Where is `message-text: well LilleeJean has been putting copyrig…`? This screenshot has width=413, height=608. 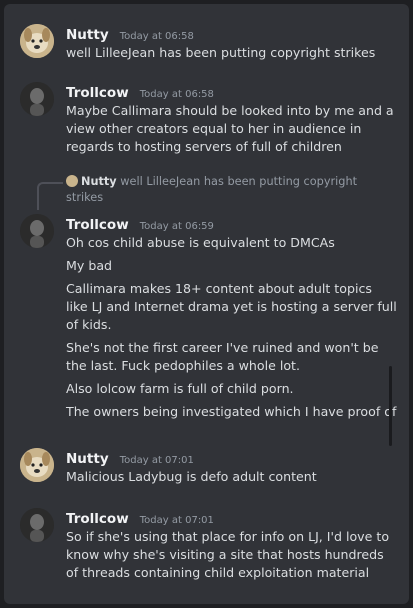 message-text: well LilleeJean has been putting copyrig… is located at coordinates (221, 52).